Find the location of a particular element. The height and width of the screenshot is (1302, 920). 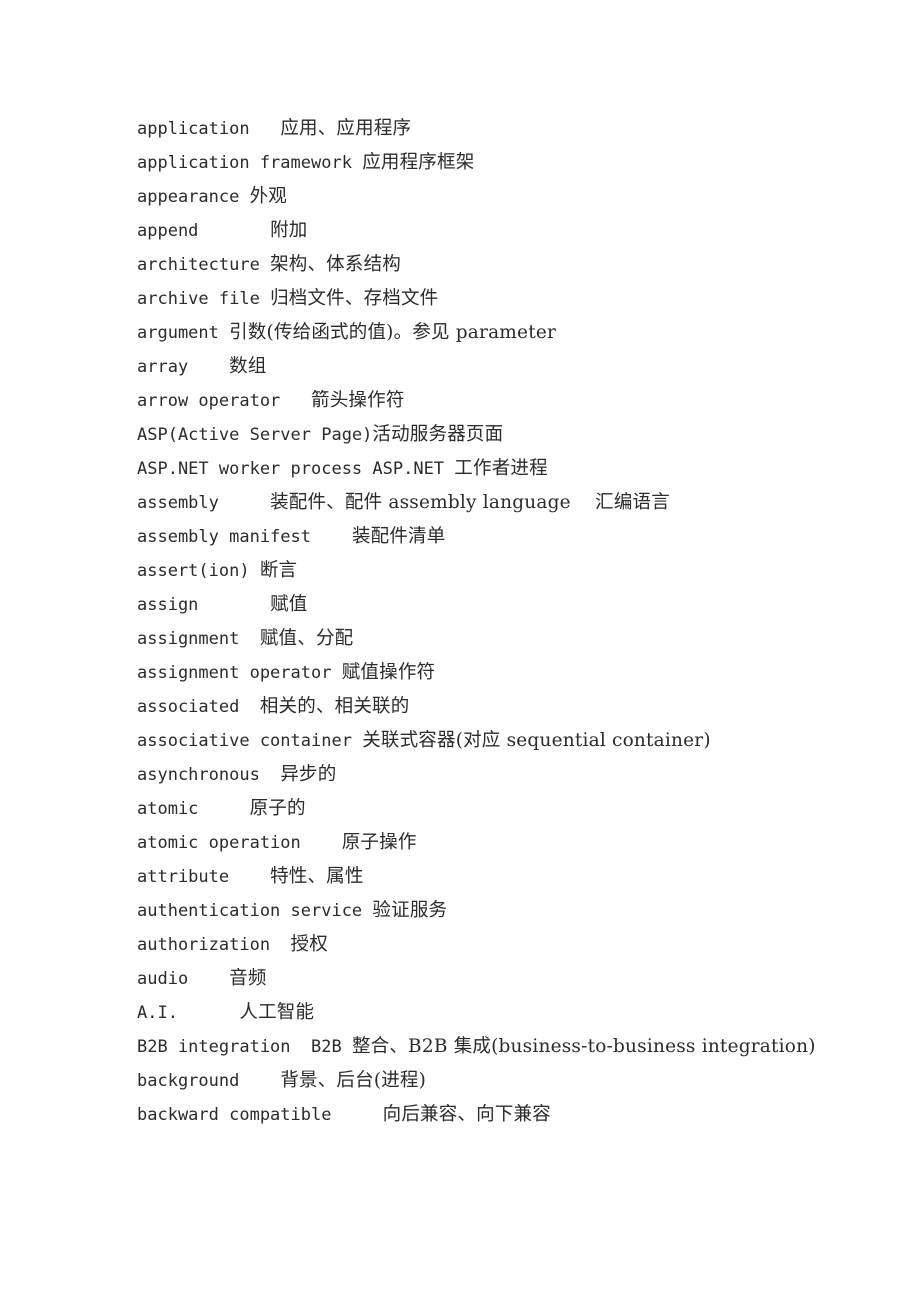

glossary-translation: 向后兼容、向下兼容 is located at coordinates (466, 1114).